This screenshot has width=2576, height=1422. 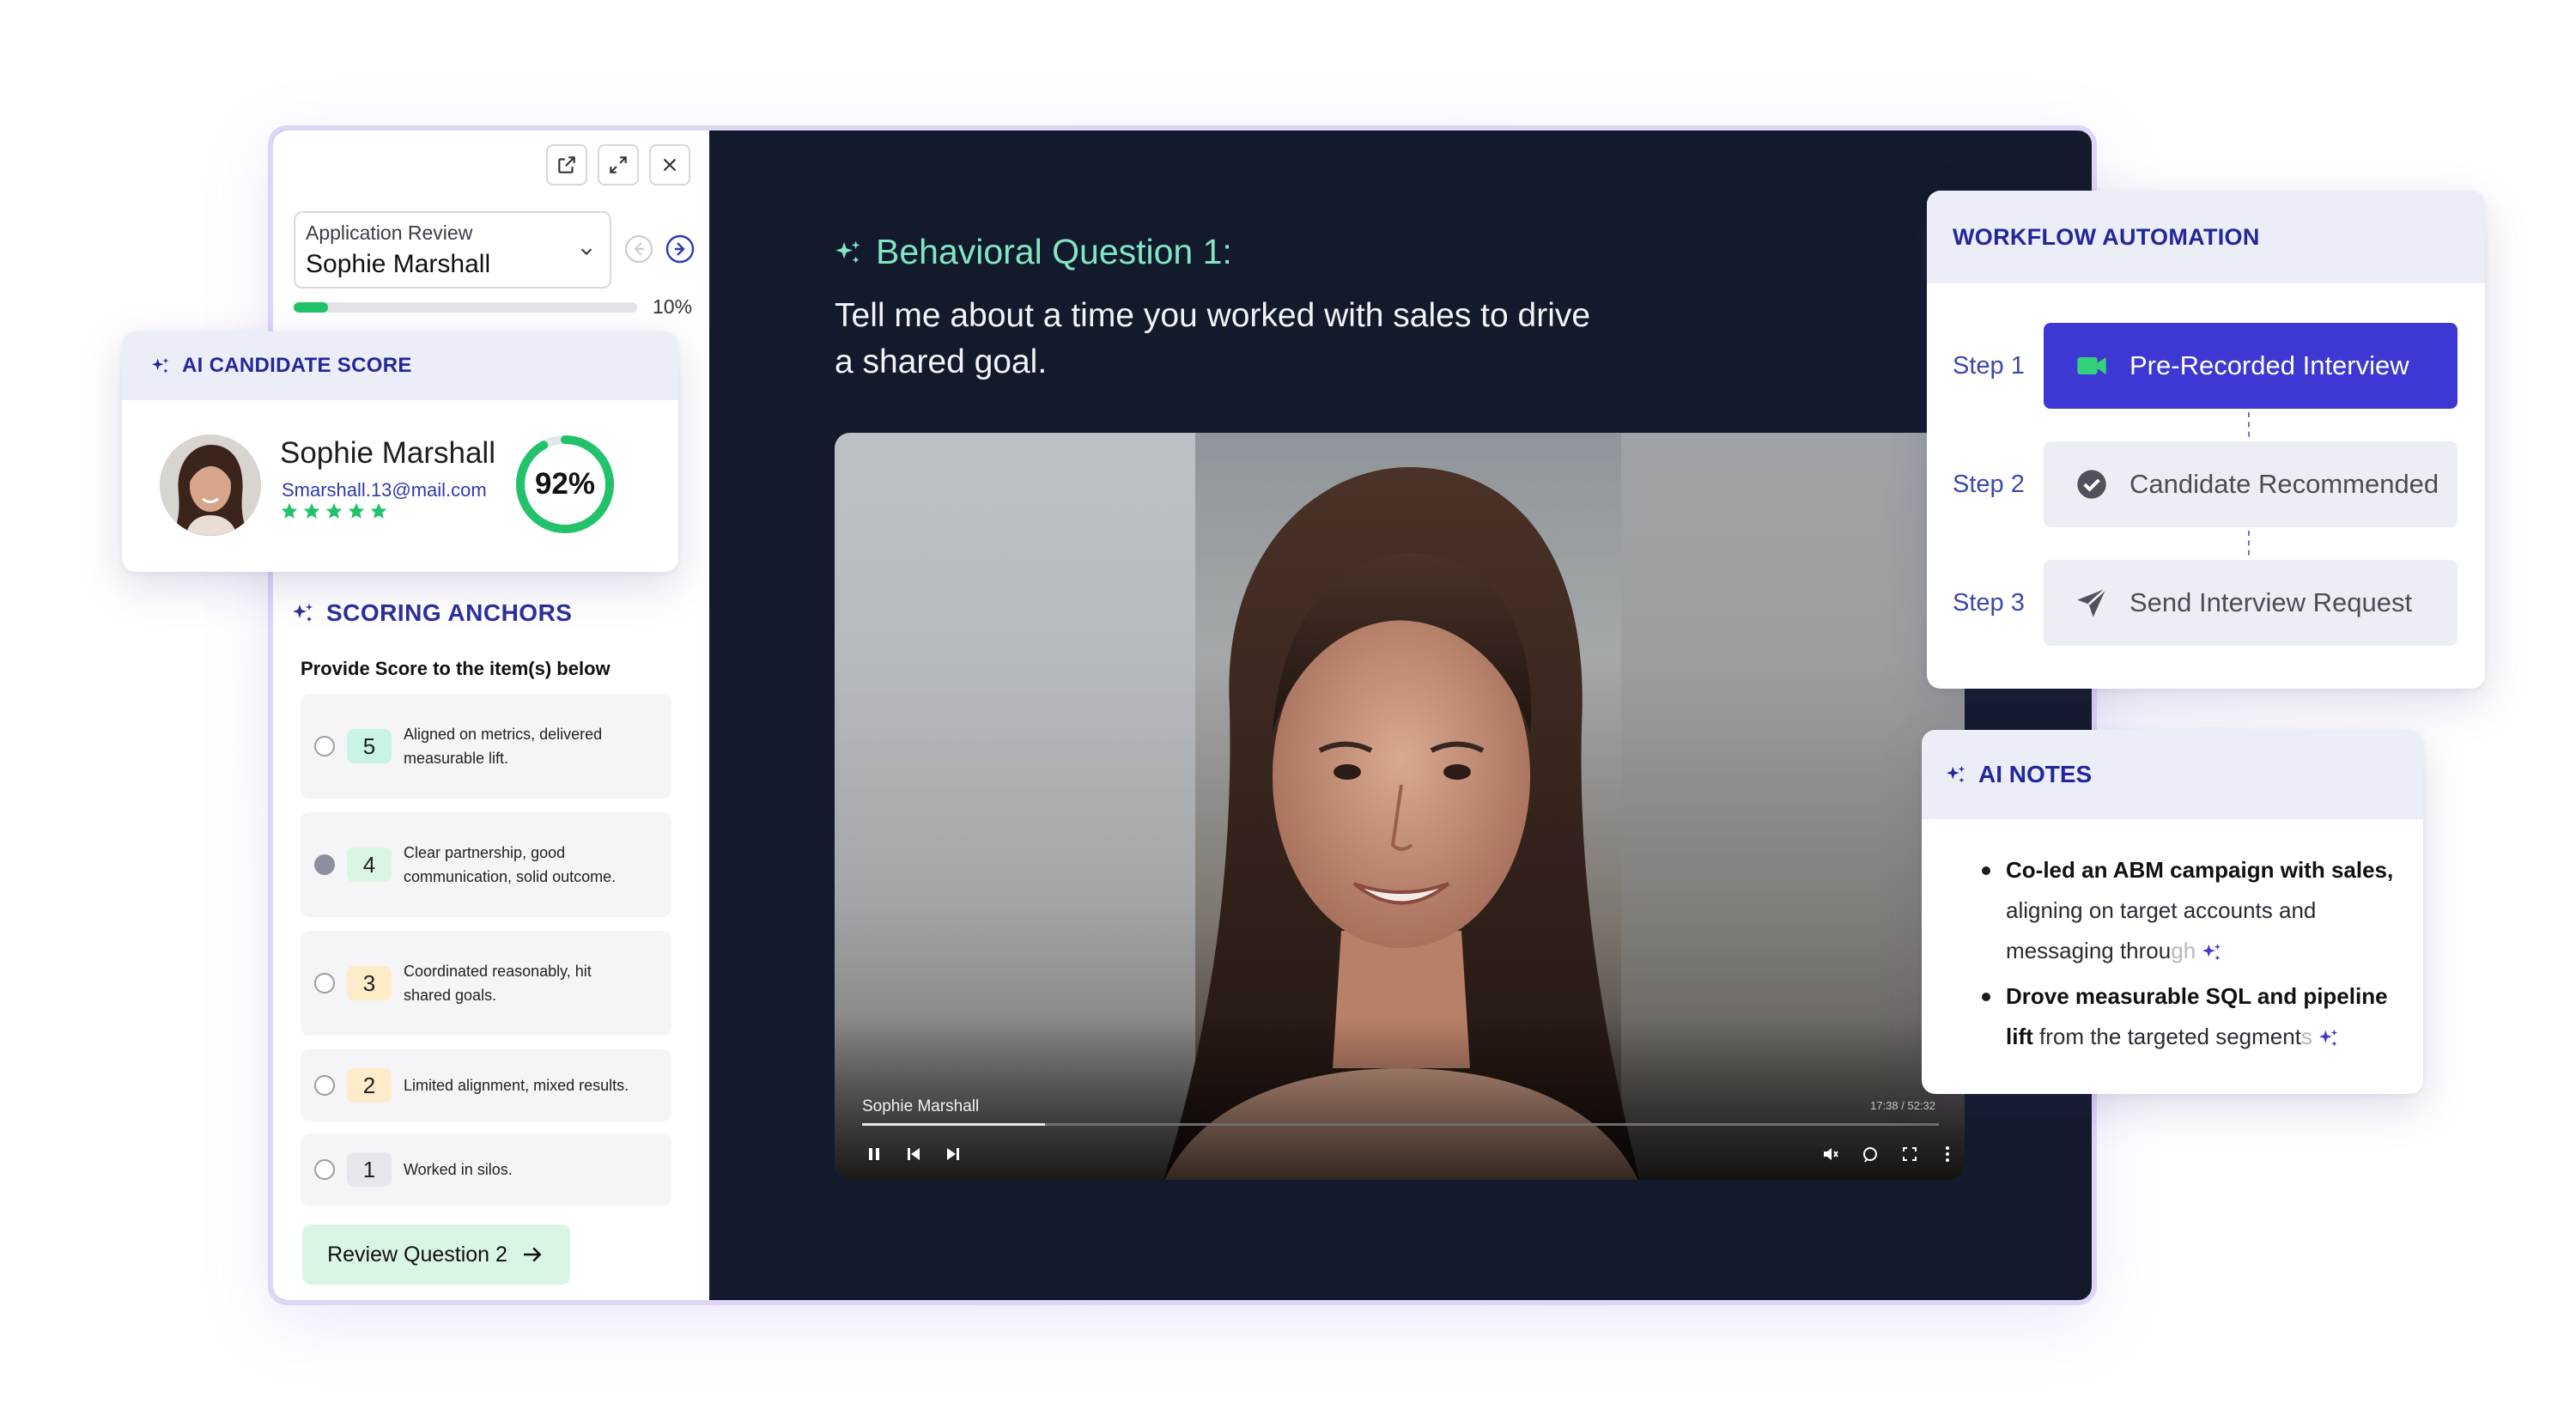 What do you see at coordinates (586, 252) in the screenshot?
I see `chevron-down-icon` at bounding box center [586, 252].